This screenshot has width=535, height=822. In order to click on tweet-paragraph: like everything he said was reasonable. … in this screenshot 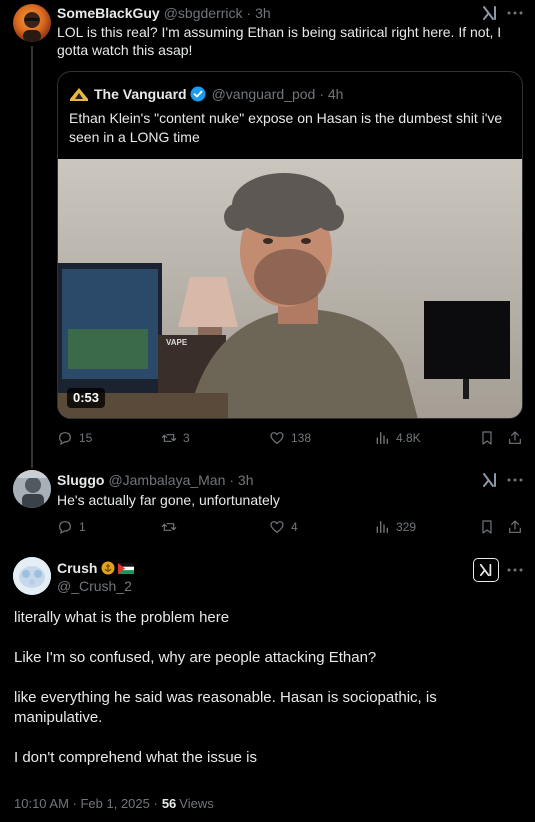, I will do `click(225, 707)`.